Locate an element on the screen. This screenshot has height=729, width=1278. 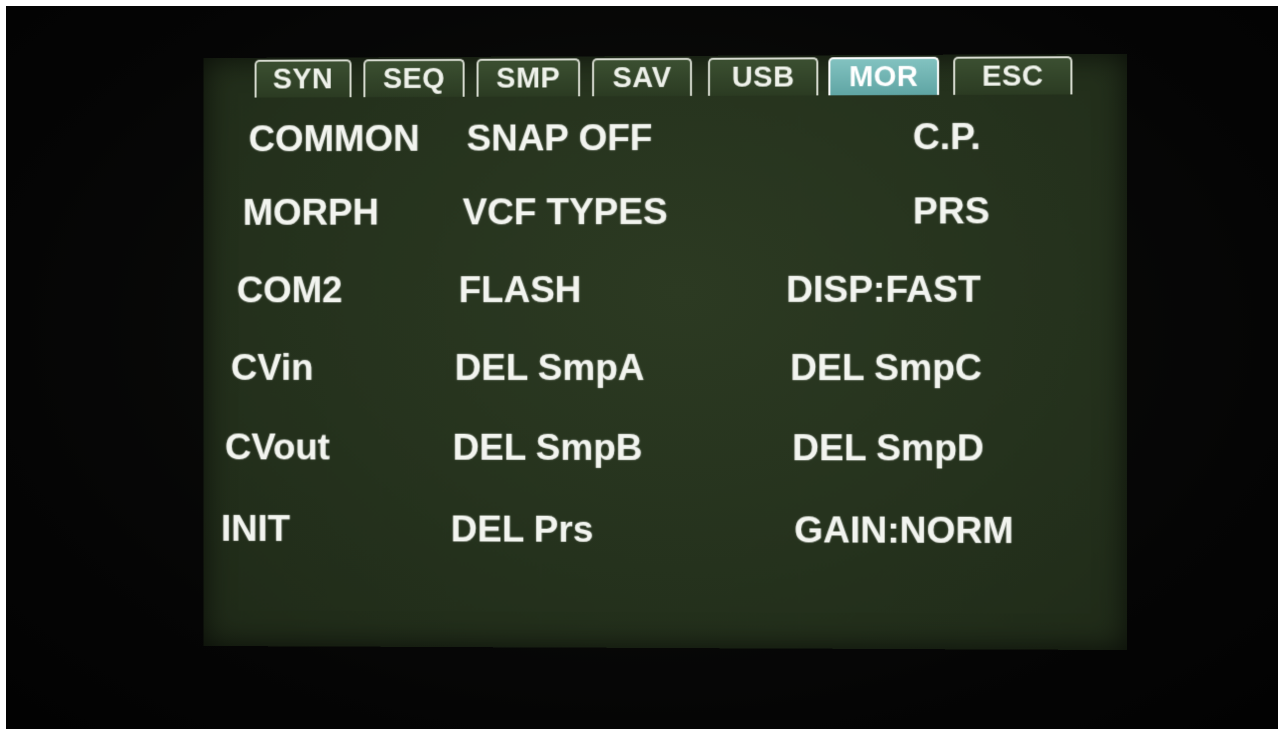
menu-com2: COM2 is located at coordinates (290, 290).